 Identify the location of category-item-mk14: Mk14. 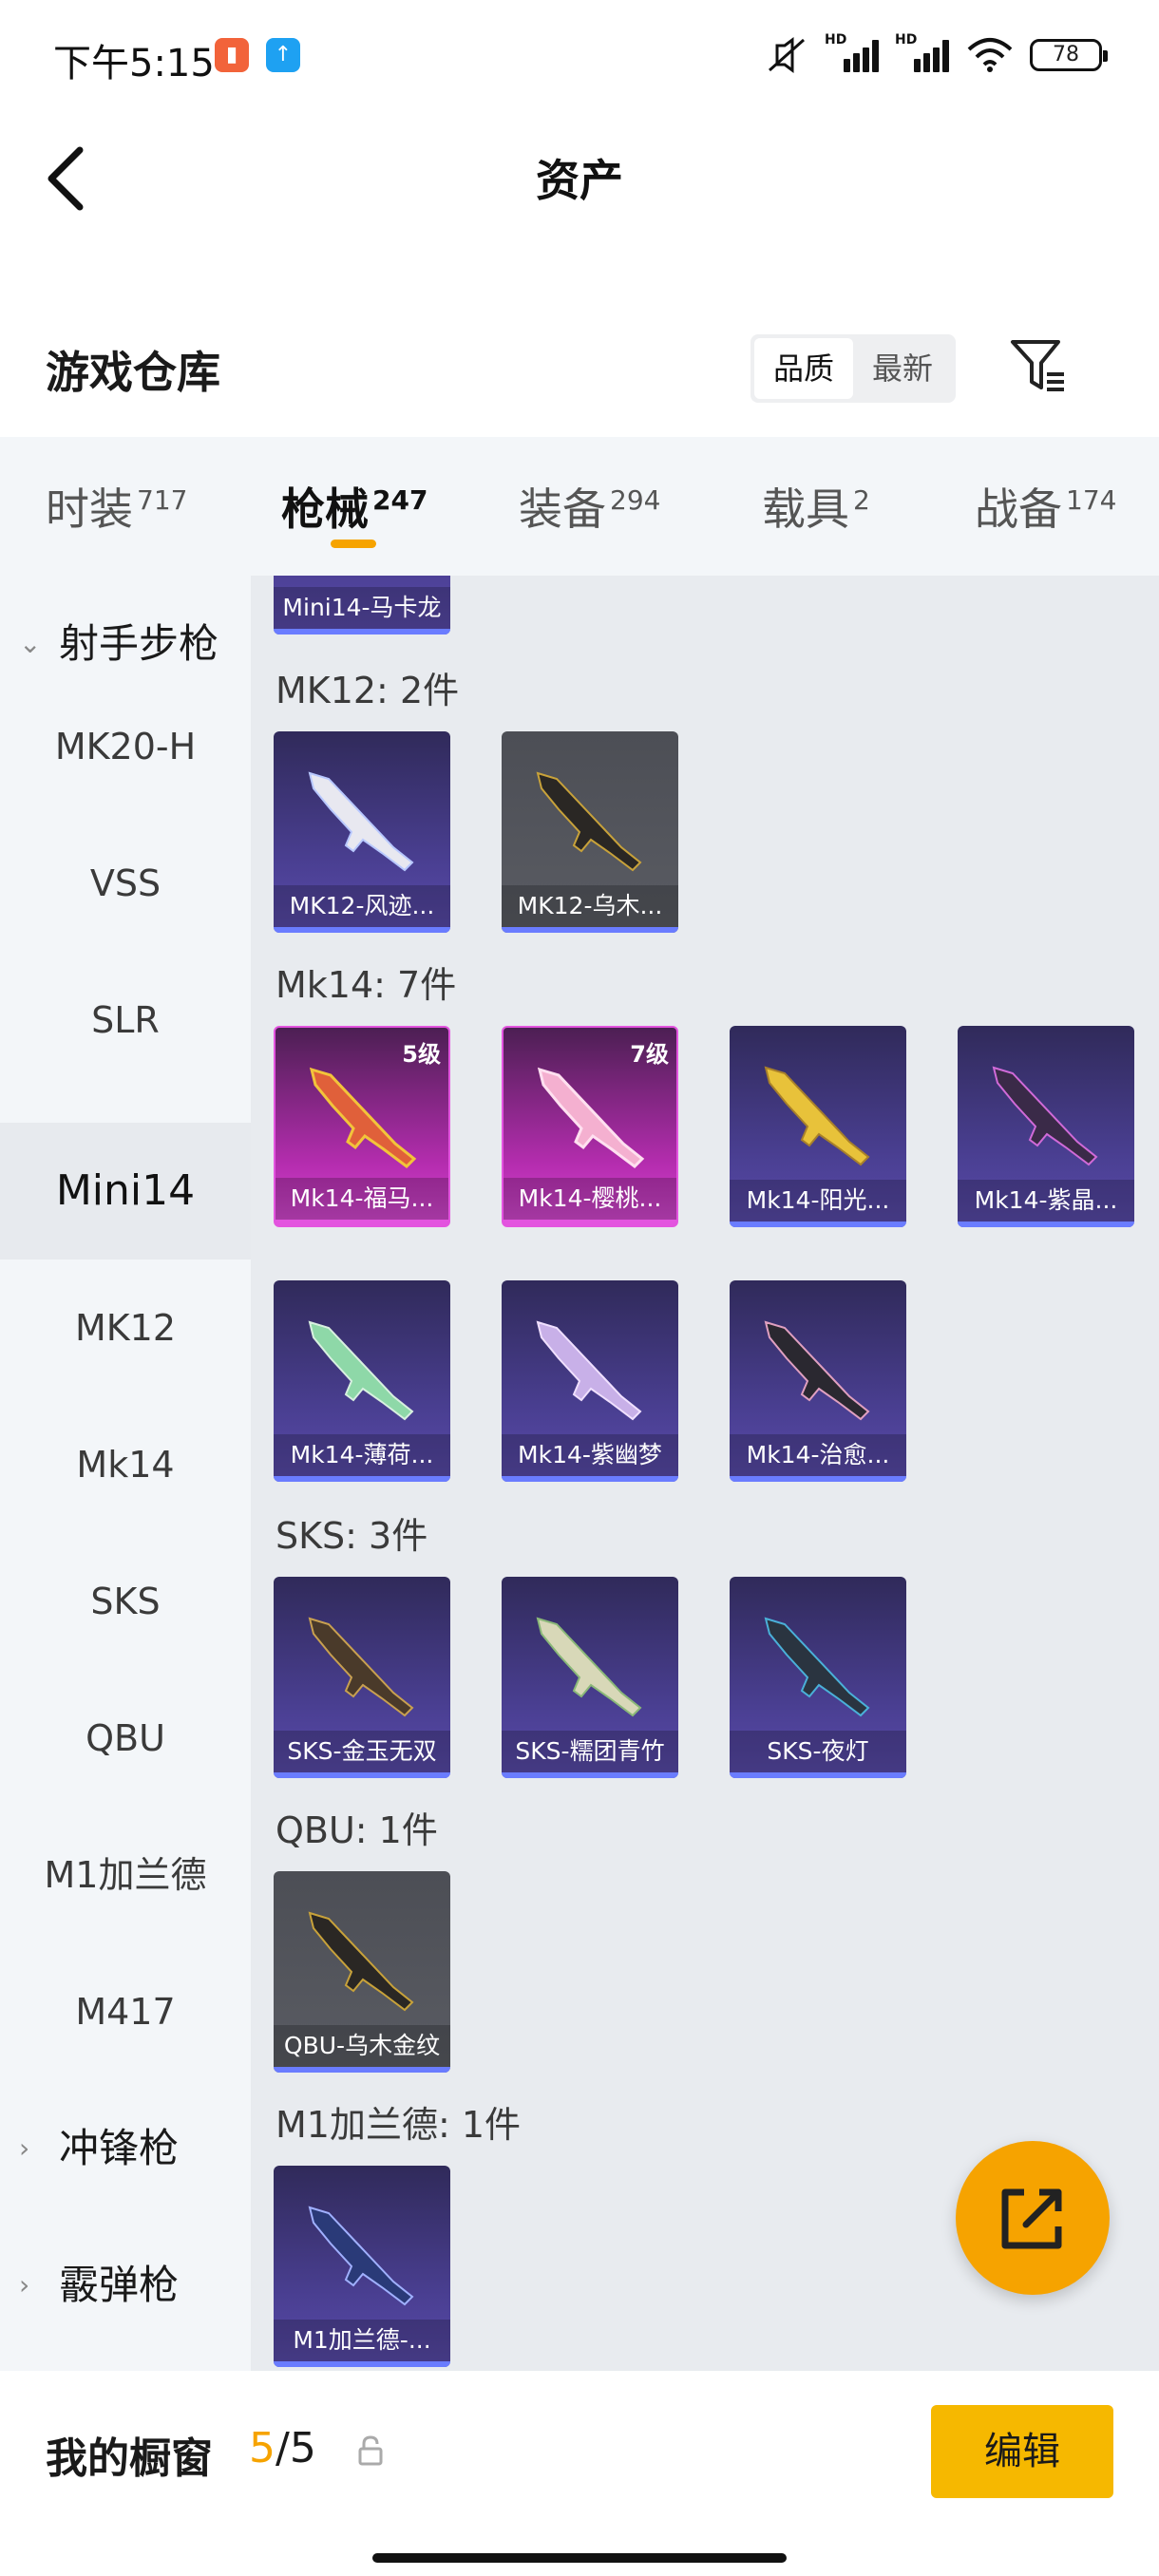
(125, 1464).